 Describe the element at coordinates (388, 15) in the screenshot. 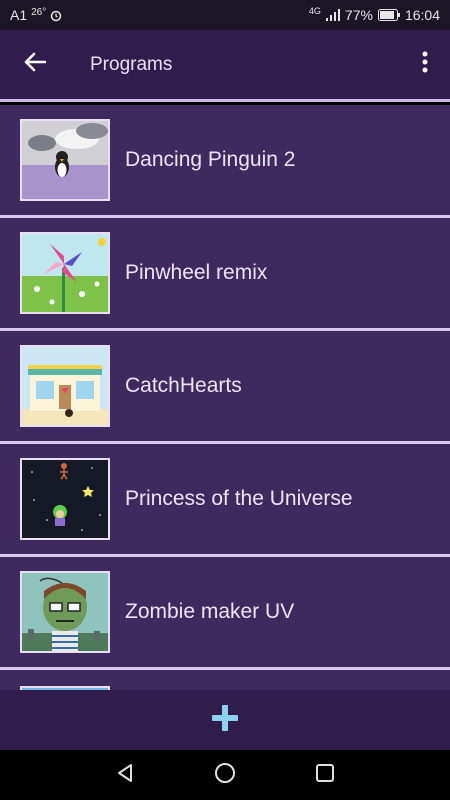

I see `battery-icon` at that location.